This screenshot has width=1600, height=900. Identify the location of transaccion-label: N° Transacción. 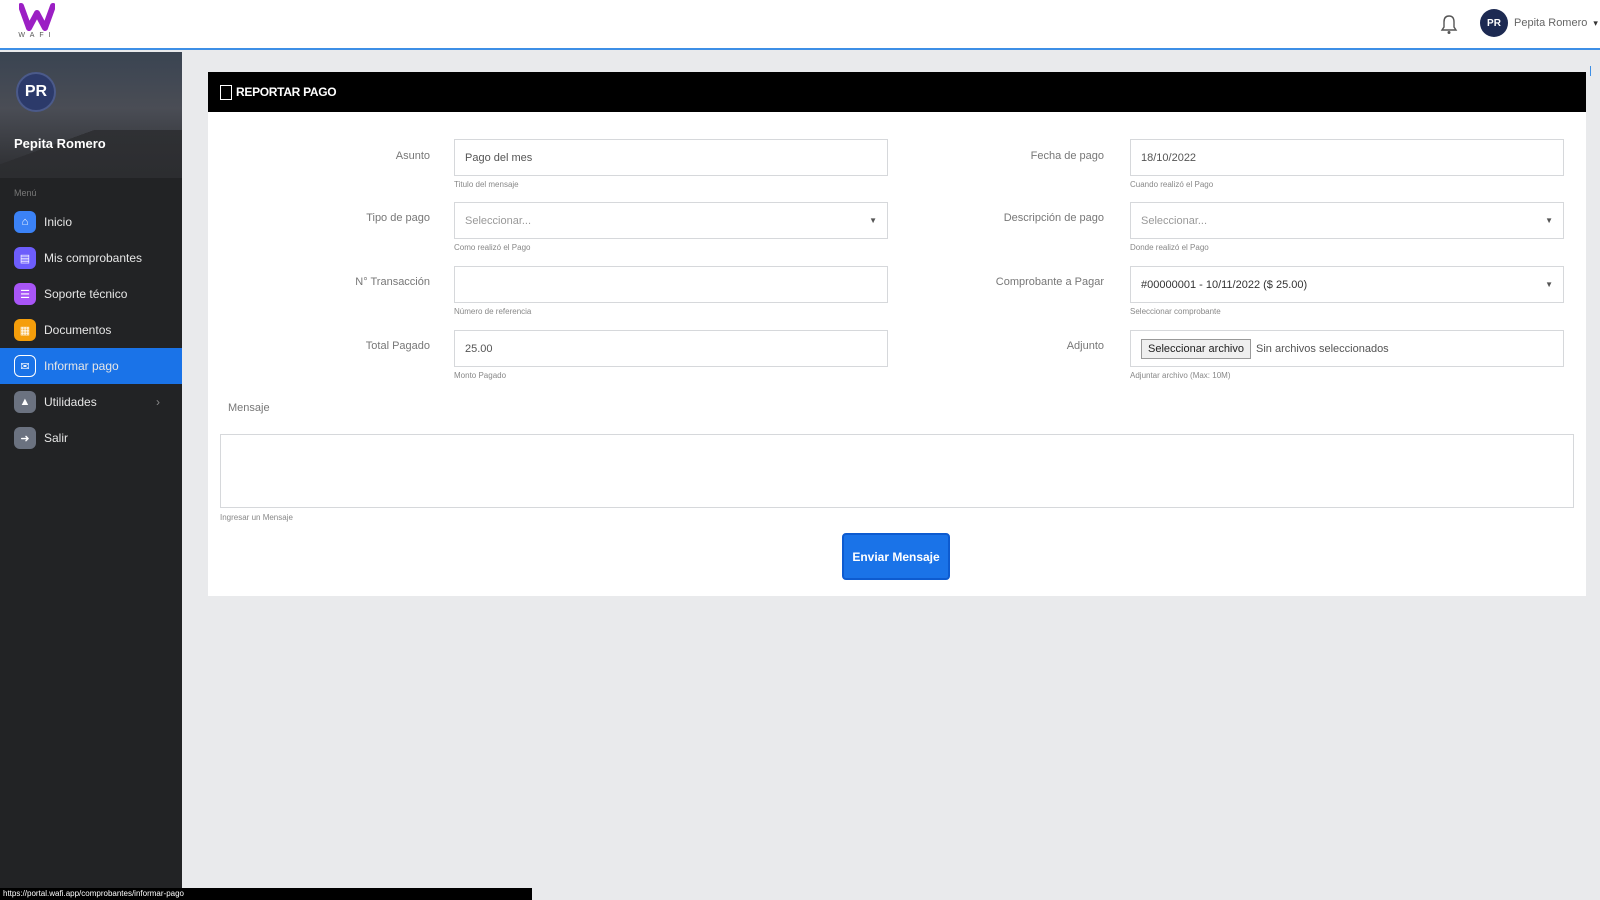
(392, 282).